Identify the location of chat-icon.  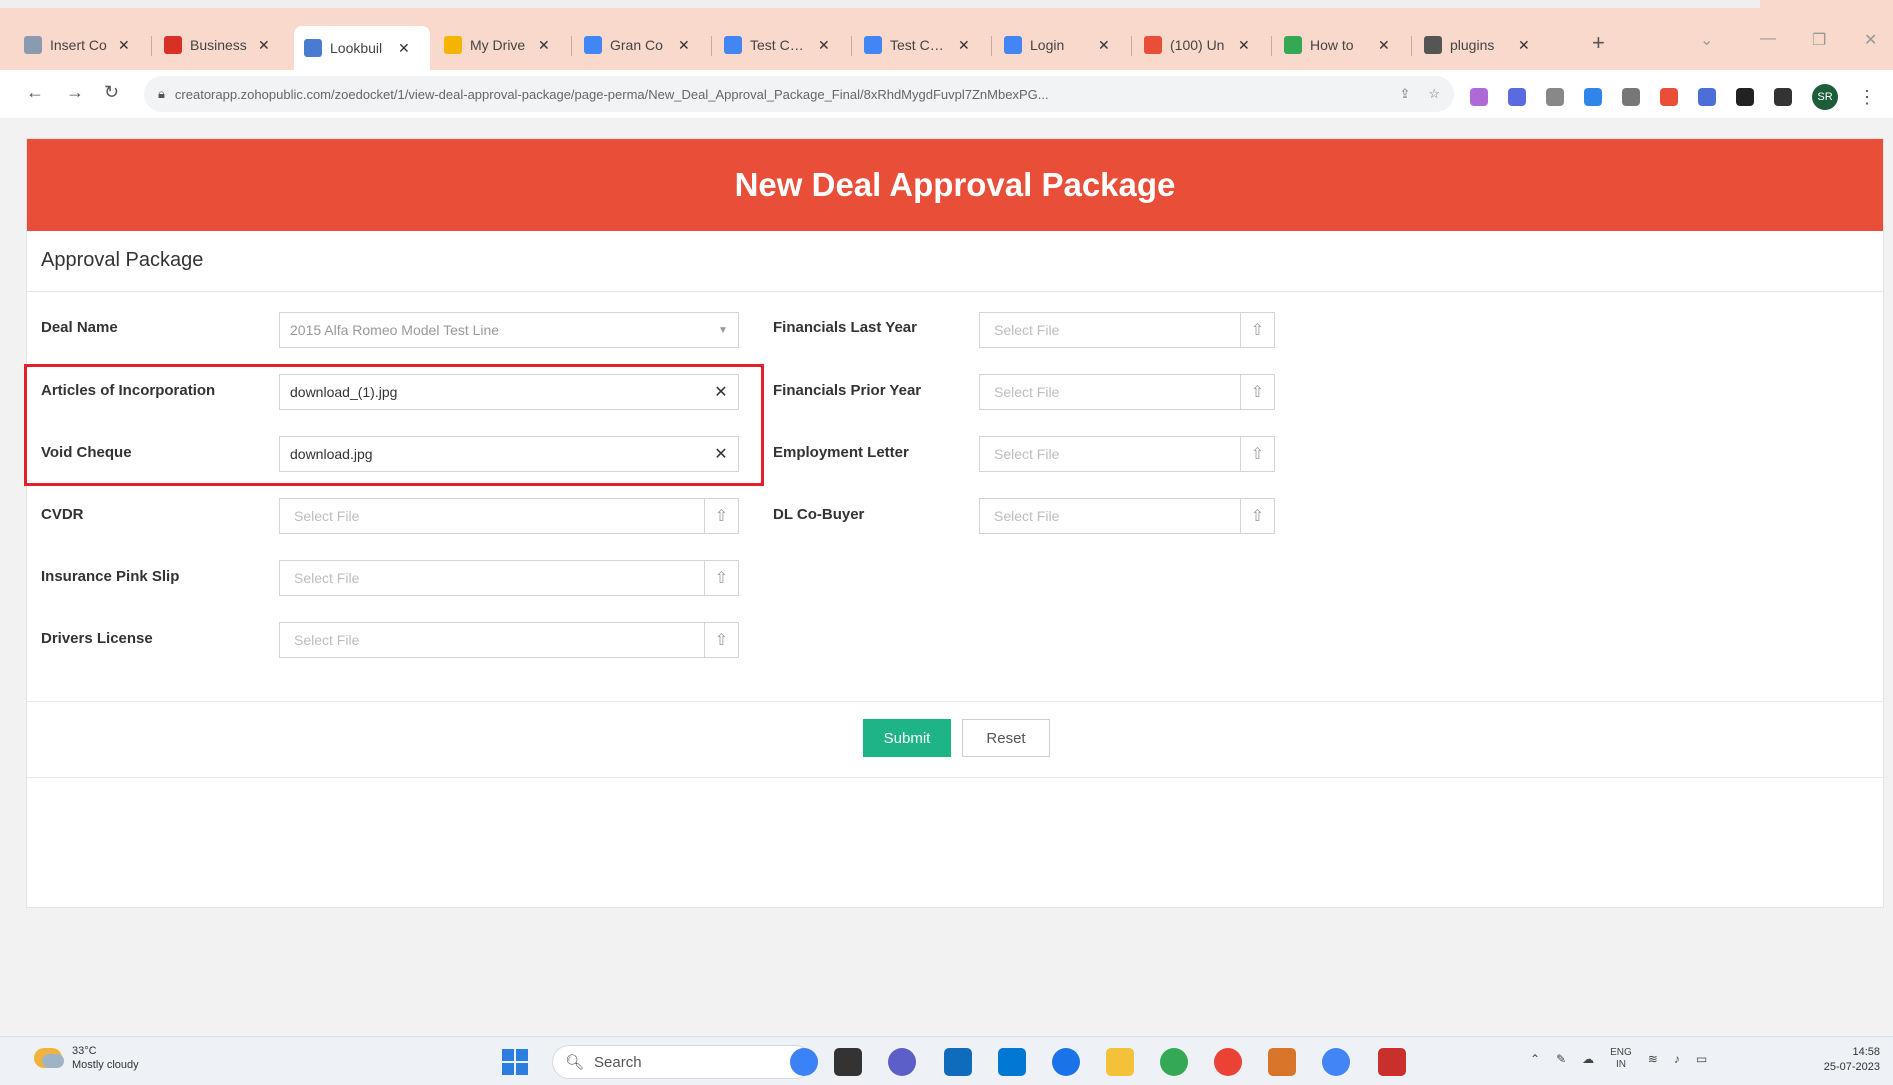
(902, 1062).